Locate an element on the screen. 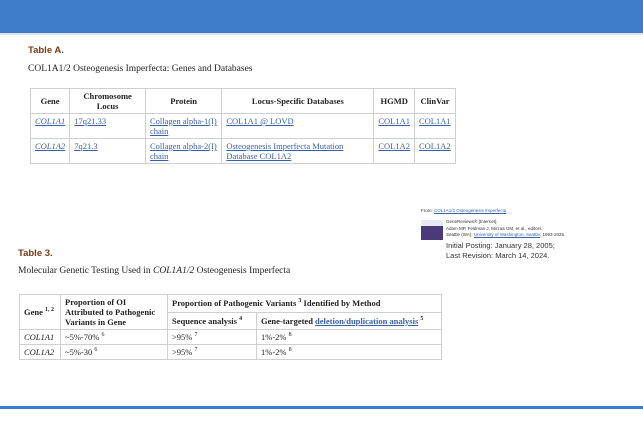 This screenshot has width=643, height=428. gene-cell: COL1A2 is located at coordinates (40, 352).